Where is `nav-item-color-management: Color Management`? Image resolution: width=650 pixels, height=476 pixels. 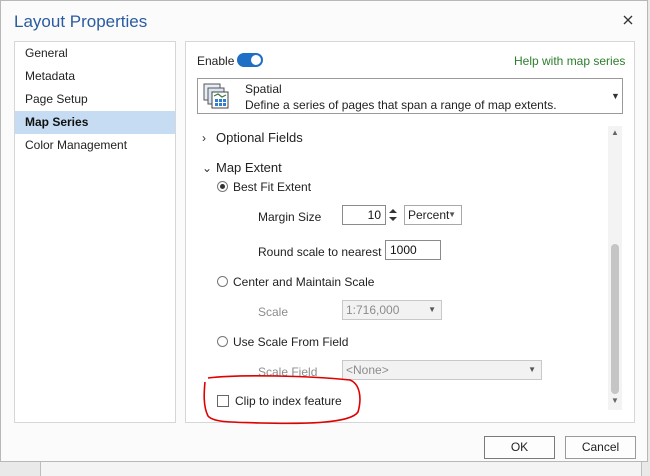 nav-item-color-management: Color Management is located at coordinates (95, 145).